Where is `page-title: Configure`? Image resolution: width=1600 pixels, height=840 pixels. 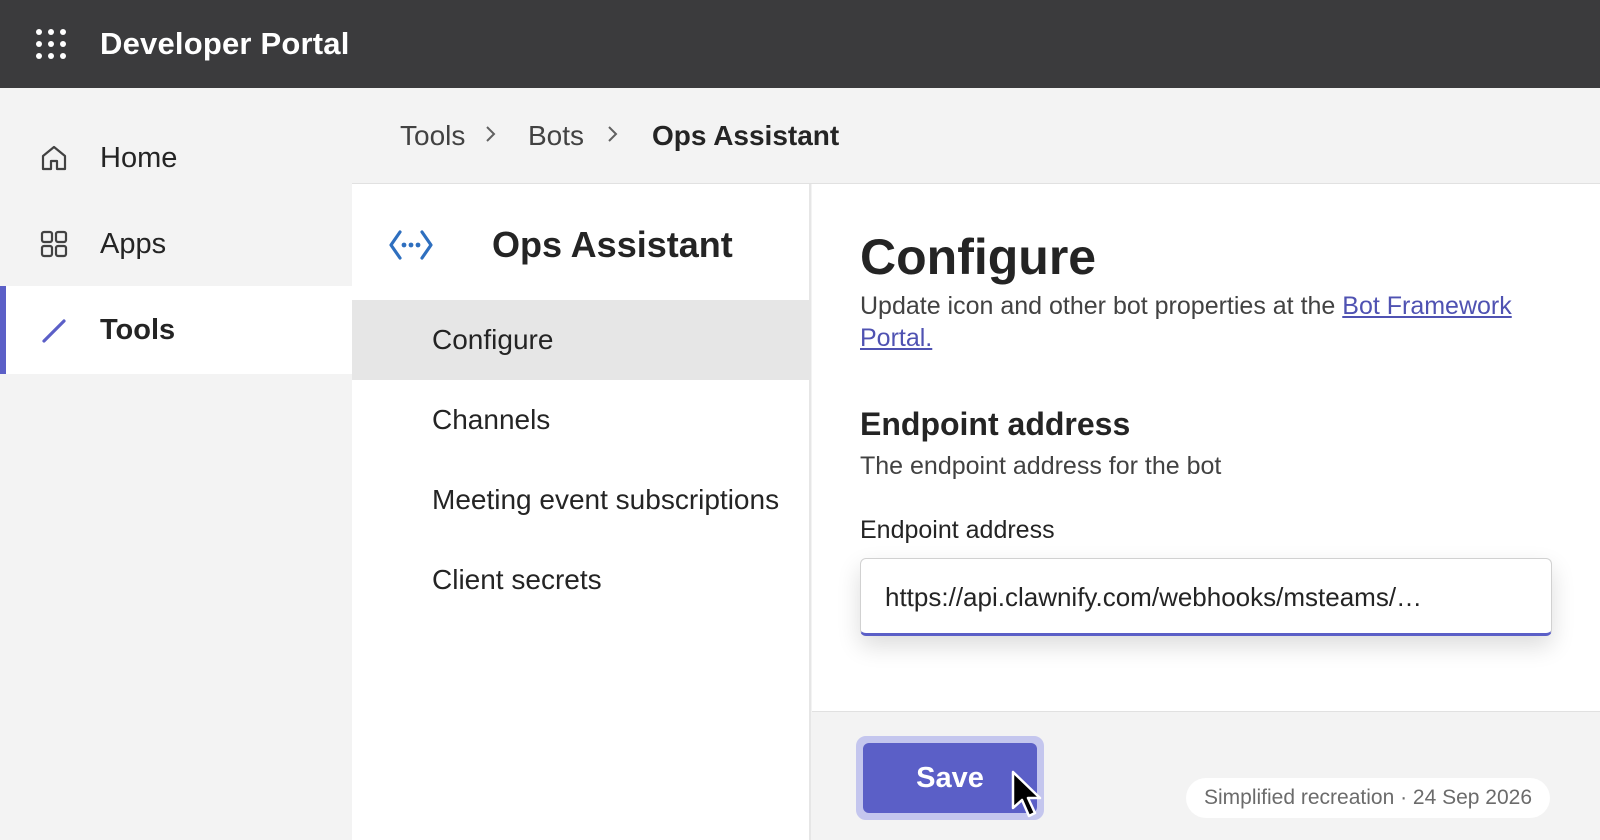 page-title: Configure is located at coordinates (978, 257).